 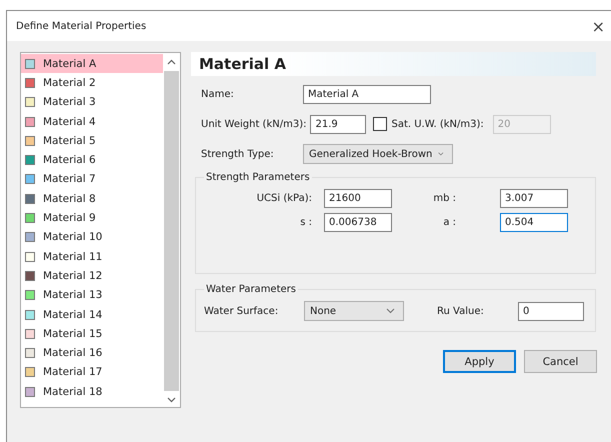 I want to click on material-item: Material 14, so click(x=92, y=314).